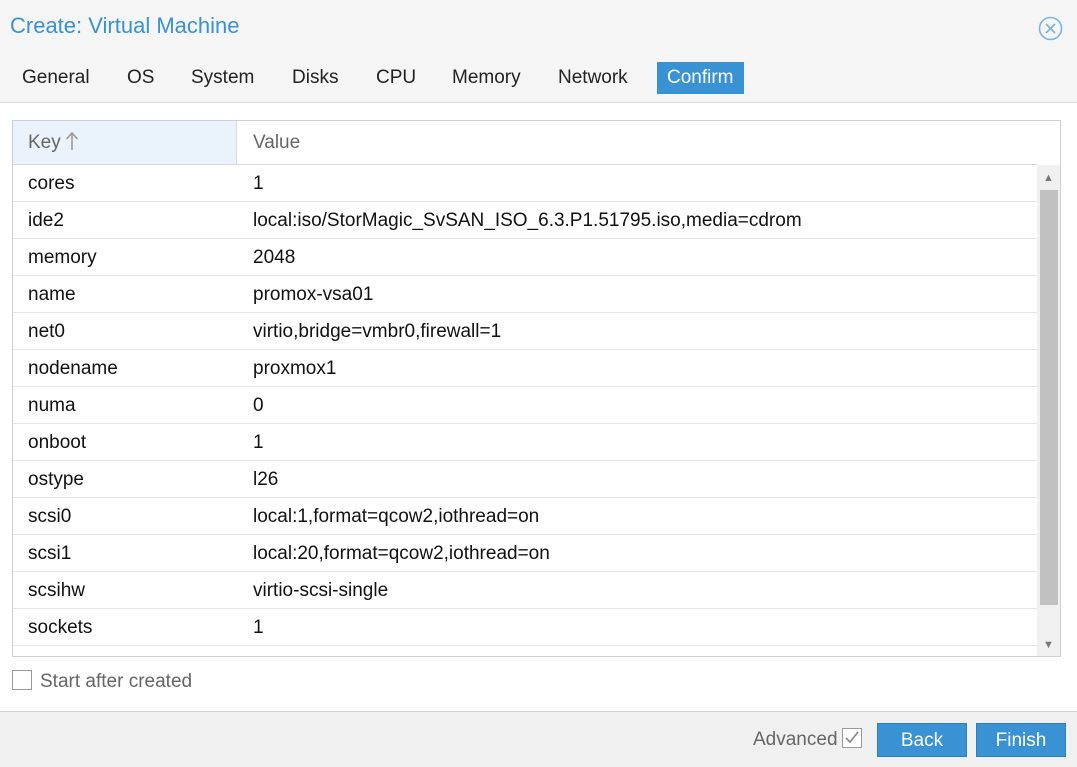 The height and width of the screenshot is (767, 1077). What do you see at coordinates (525, 294) in the screenshot?
I see `table-row: name promox-vsa01` at bounding box center [525, 294].